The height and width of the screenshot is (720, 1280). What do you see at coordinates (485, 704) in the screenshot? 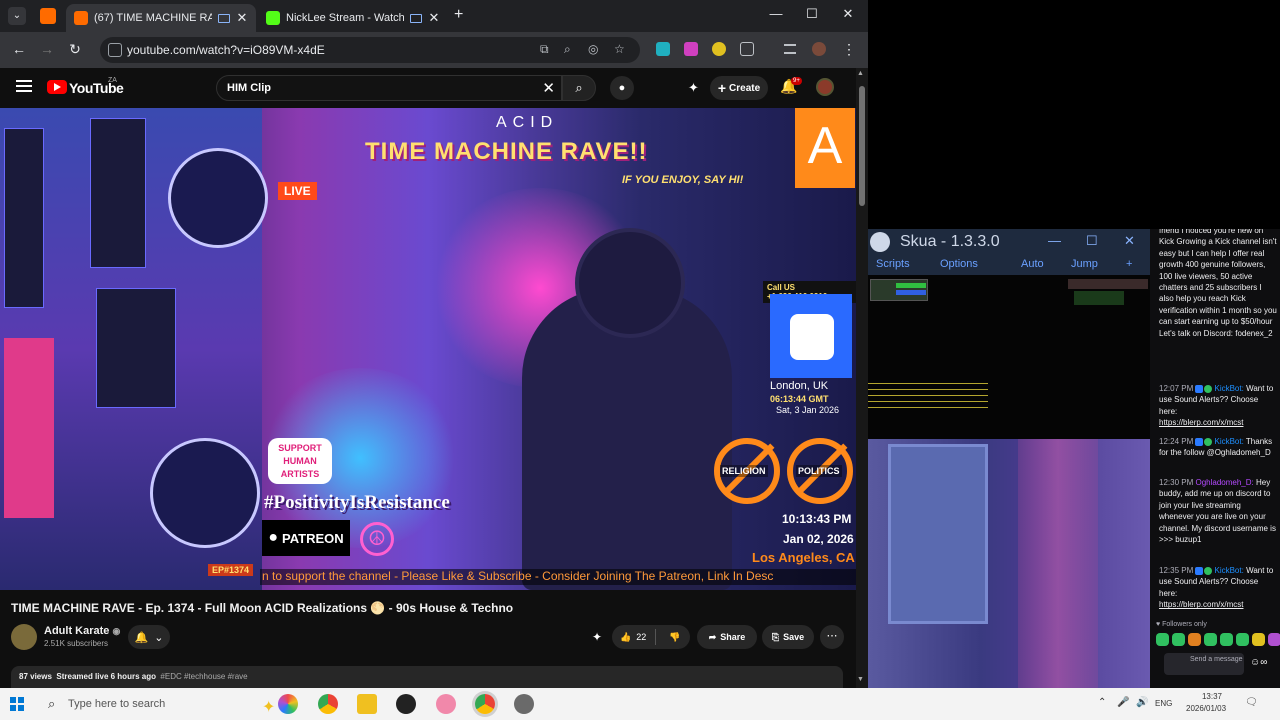
I see `chrome-active-icon` at bounding box center [485, 704].